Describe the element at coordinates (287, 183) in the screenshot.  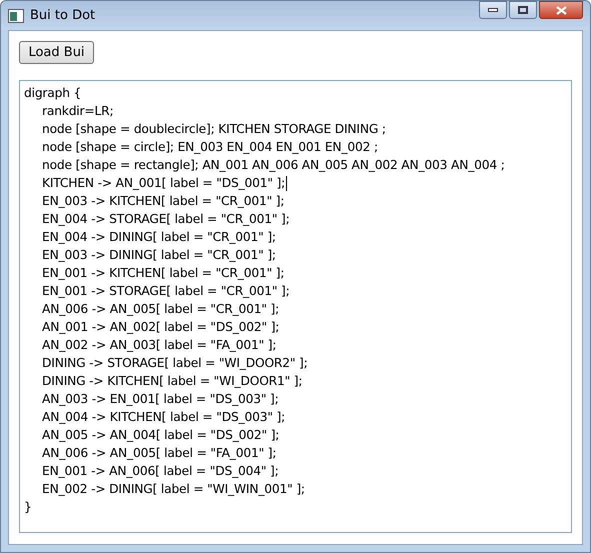
I see `text-caret` at that location.